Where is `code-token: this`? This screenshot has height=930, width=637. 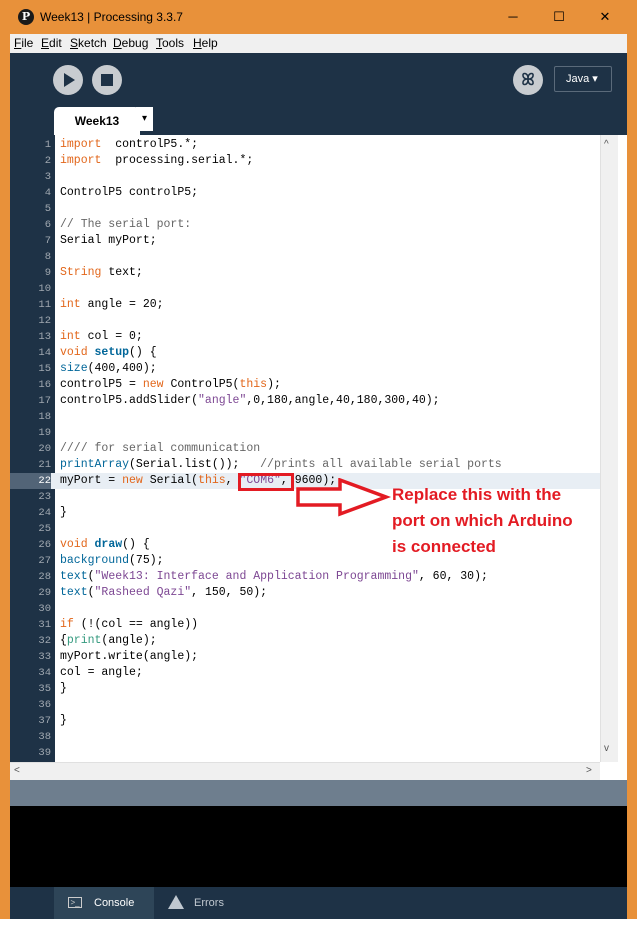 code-token: this is located at coordinates (253, 384).